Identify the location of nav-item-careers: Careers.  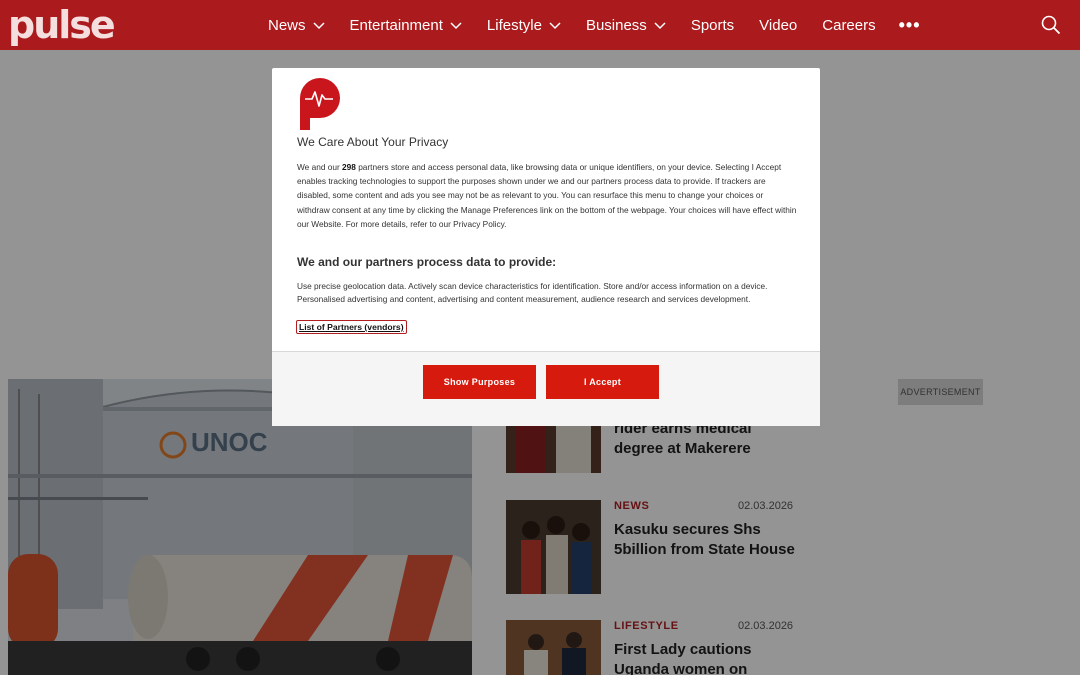
(848, 25).